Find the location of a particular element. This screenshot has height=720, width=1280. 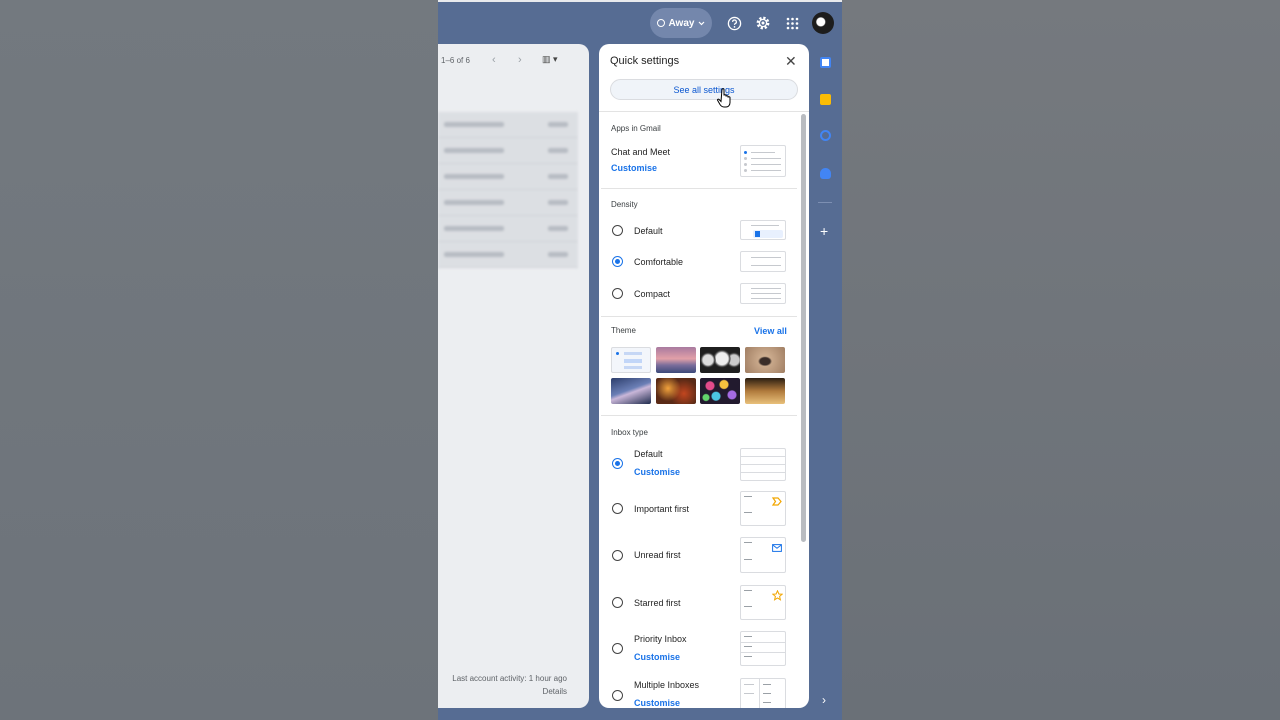

theme-chess-thumb is located at coordinates (765, 391).